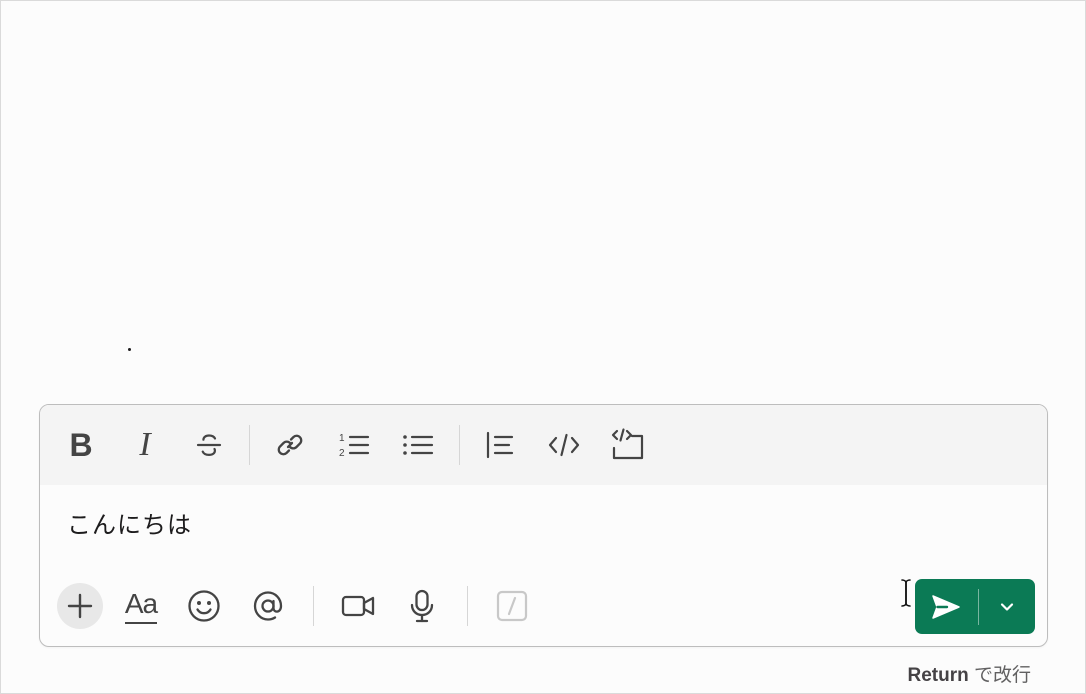  What do you see at coordinates (342, 438) in the screenshot?
I see `svg-text: 1` at bounding box center [342, 438].